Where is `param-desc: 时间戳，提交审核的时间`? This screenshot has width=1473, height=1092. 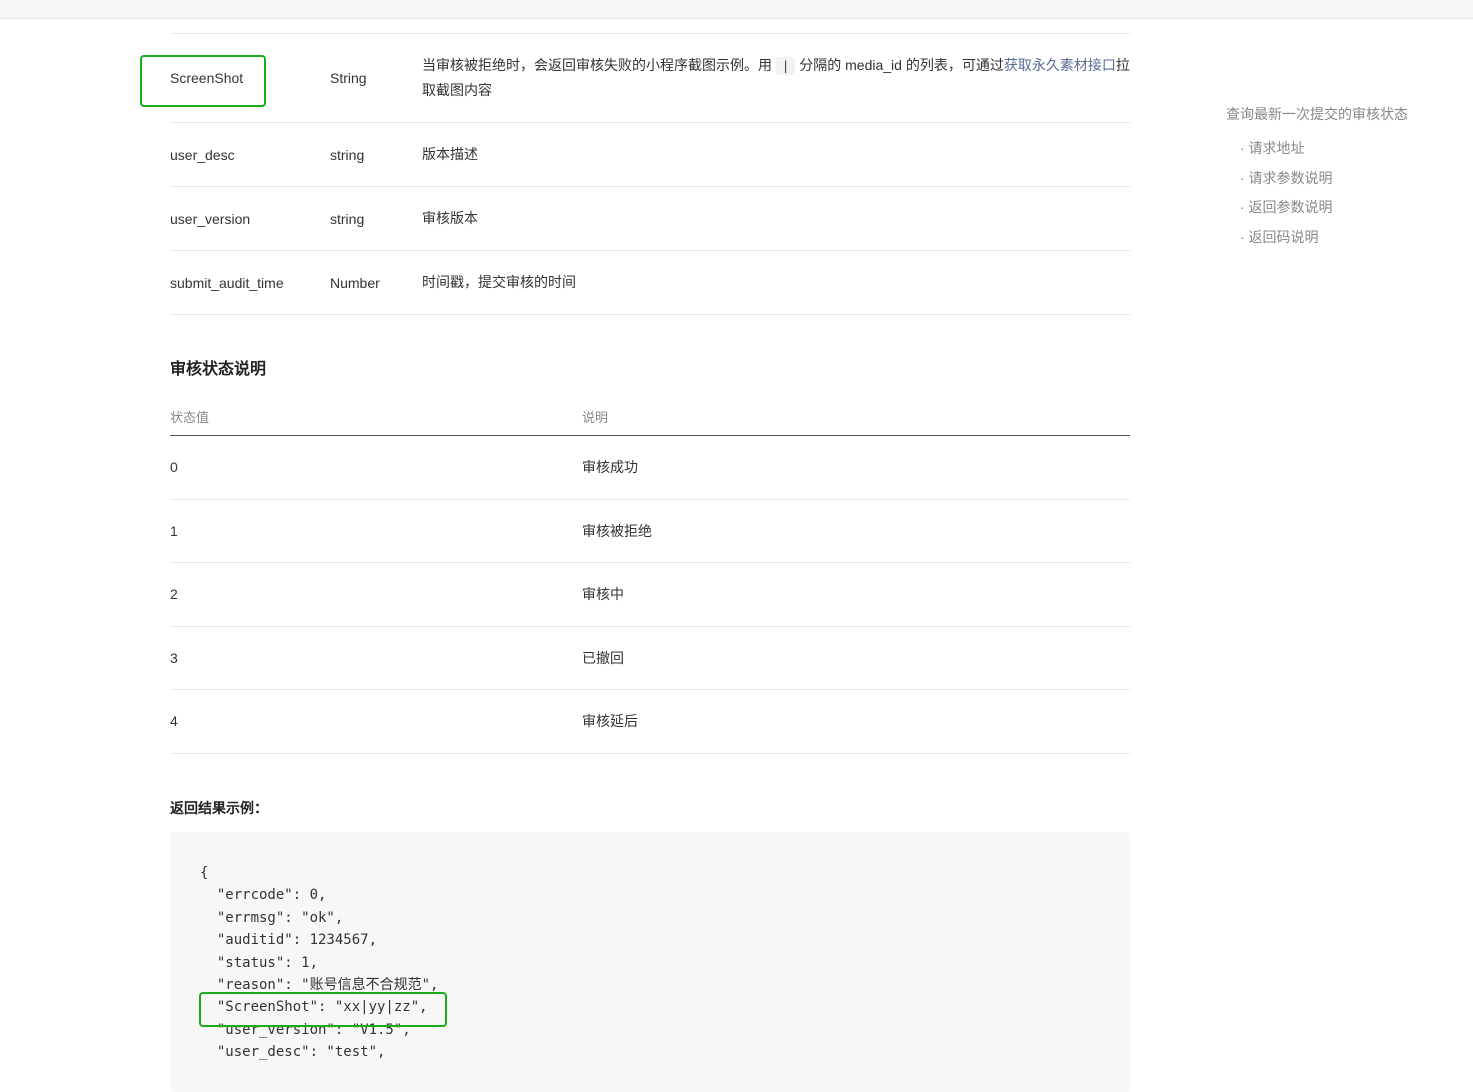
param-desc: 时间戳，提交审核的时间 is located at coordinates (499, 282).